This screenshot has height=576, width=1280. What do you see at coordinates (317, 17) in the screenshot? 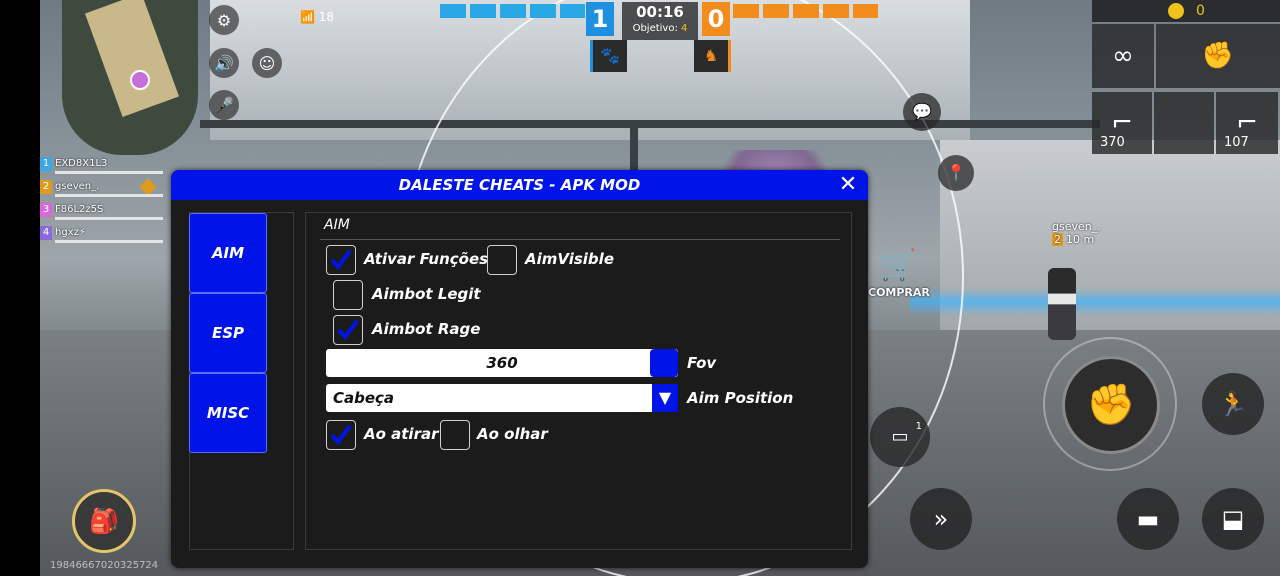
I see `wifi-indicator: 📶 18` at bounding box center [317, 17].